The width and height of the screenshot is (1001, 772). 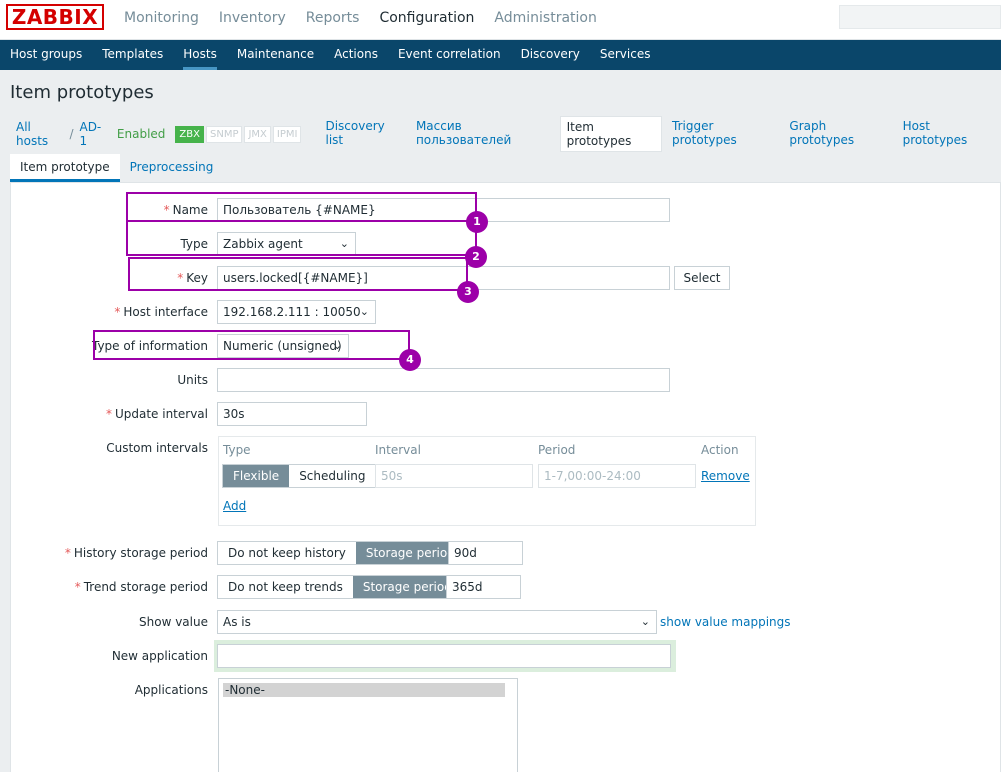 What do you see at coordinates (173, 622) in the screenshot?
I see `show-value-label: Show value` at bounding box center [173, 622].